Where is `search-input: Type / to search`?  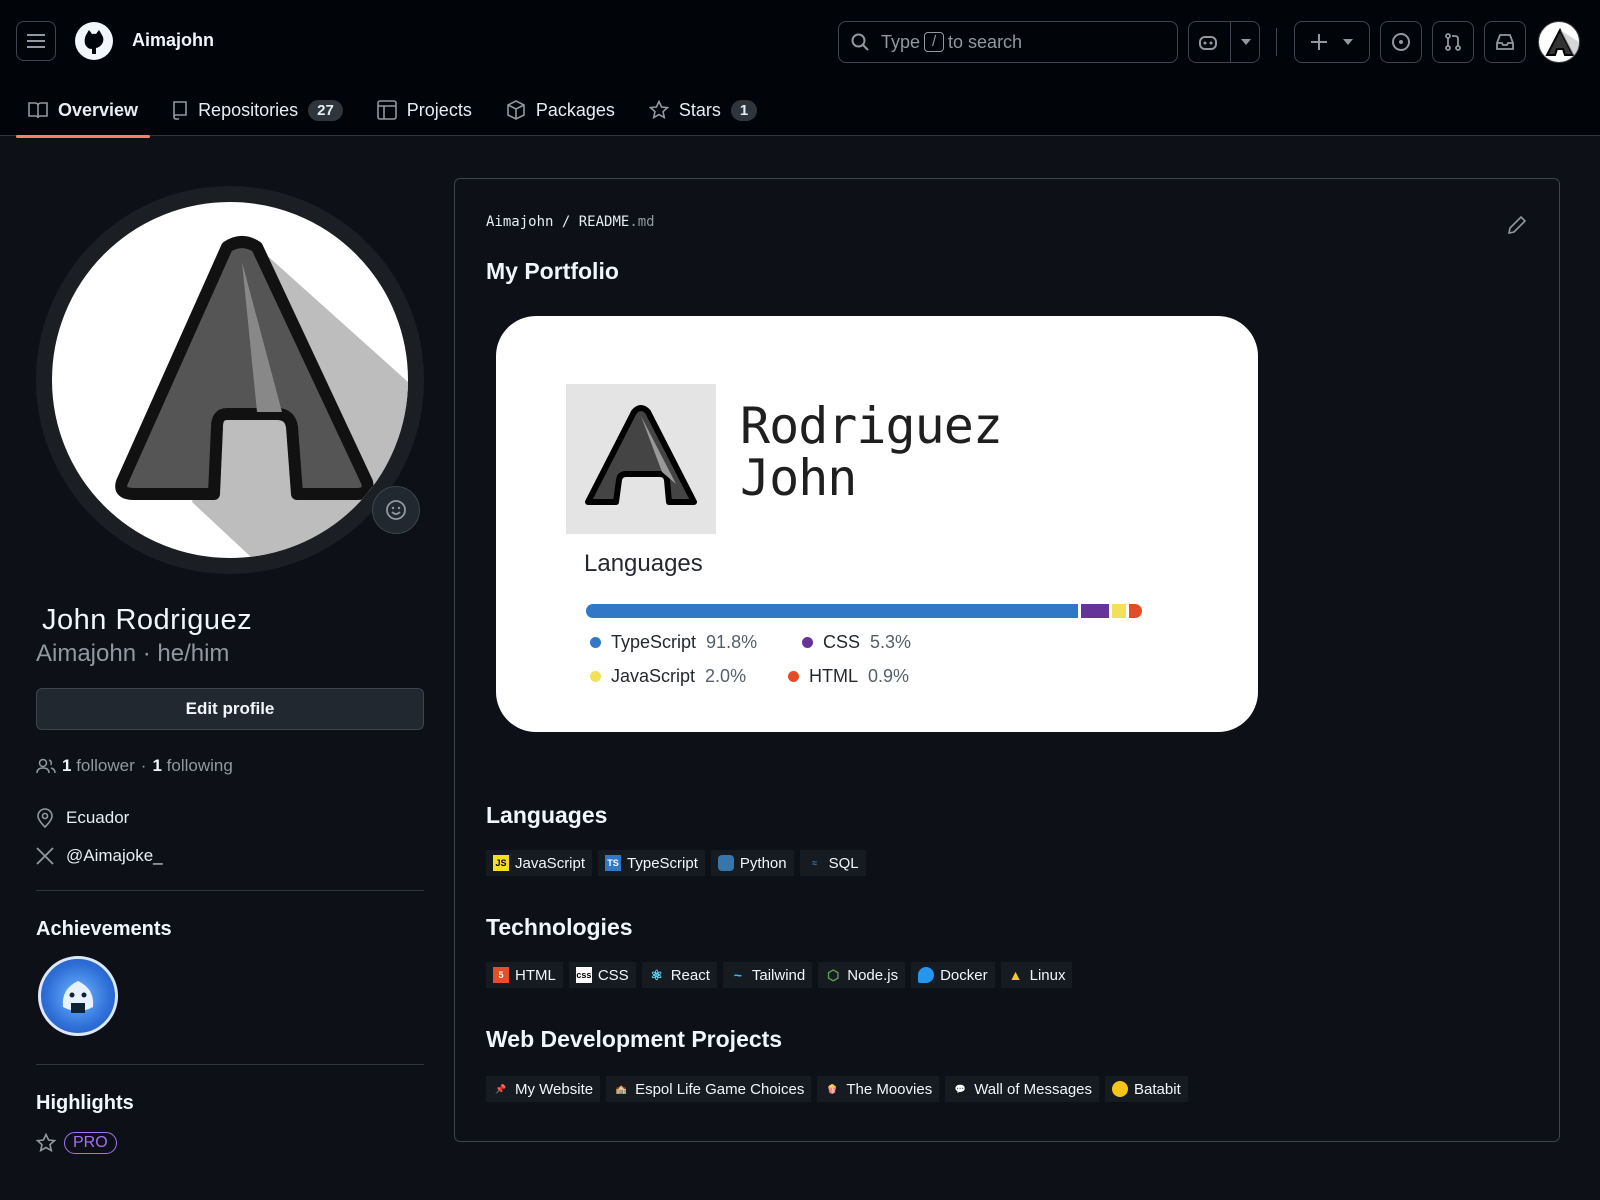
search-input: Type / to search is located at coordinates (1008, 42).